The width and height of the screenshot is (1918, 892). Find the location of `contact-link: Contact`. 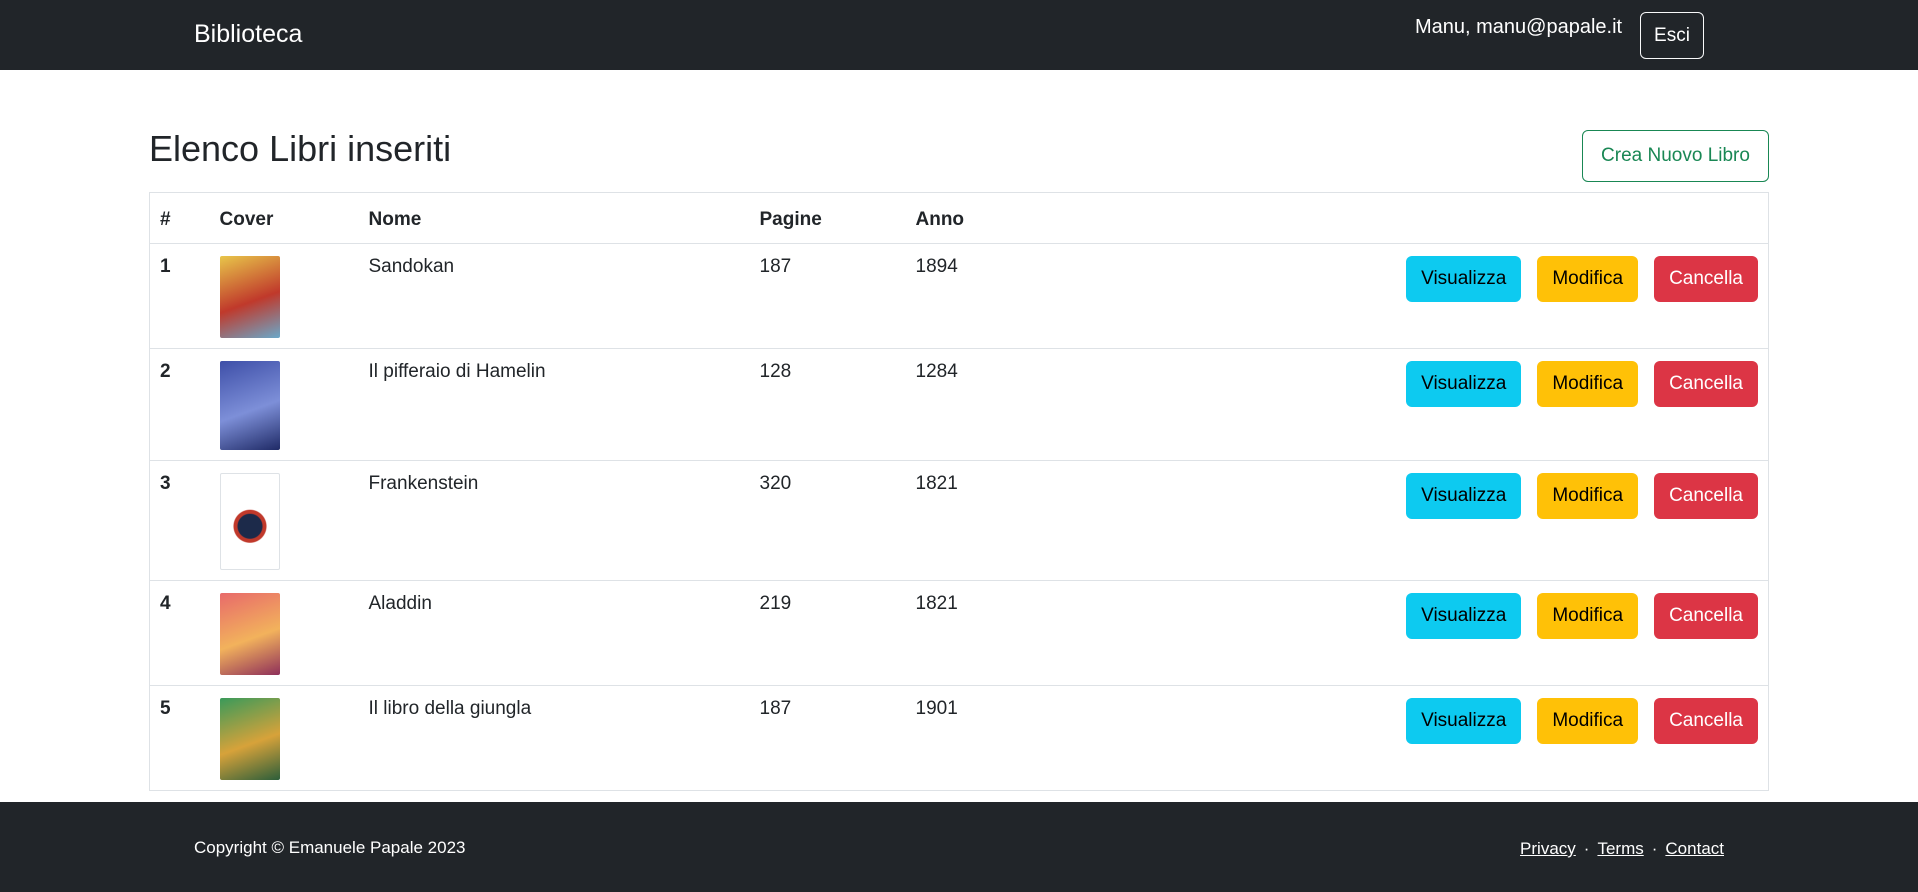

contact-link: Contact is located at coordinates (1694, 848).